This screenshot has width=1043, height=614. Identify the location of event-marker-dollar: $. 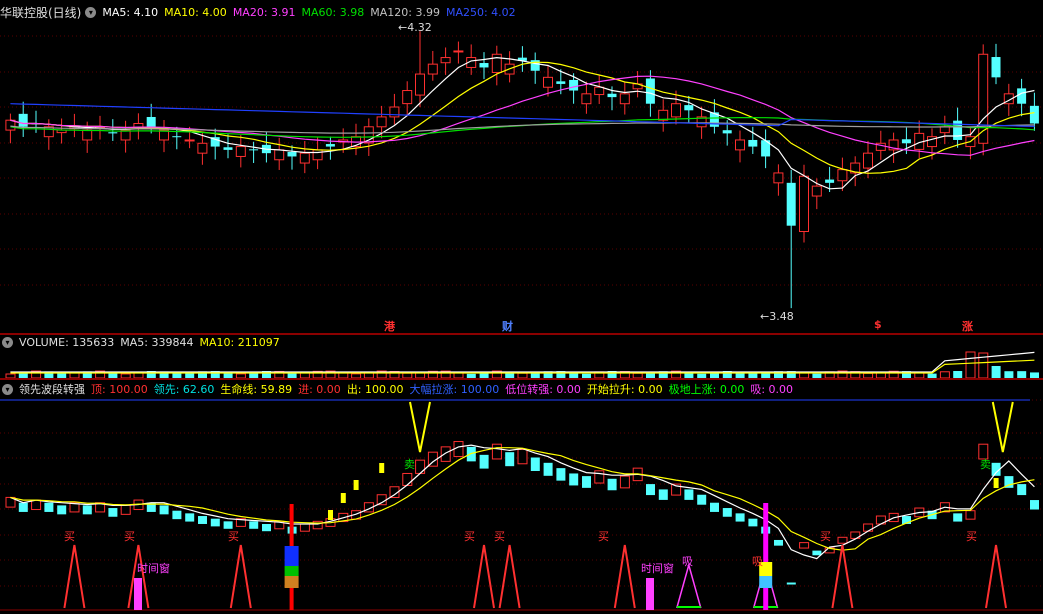
(878, 324).